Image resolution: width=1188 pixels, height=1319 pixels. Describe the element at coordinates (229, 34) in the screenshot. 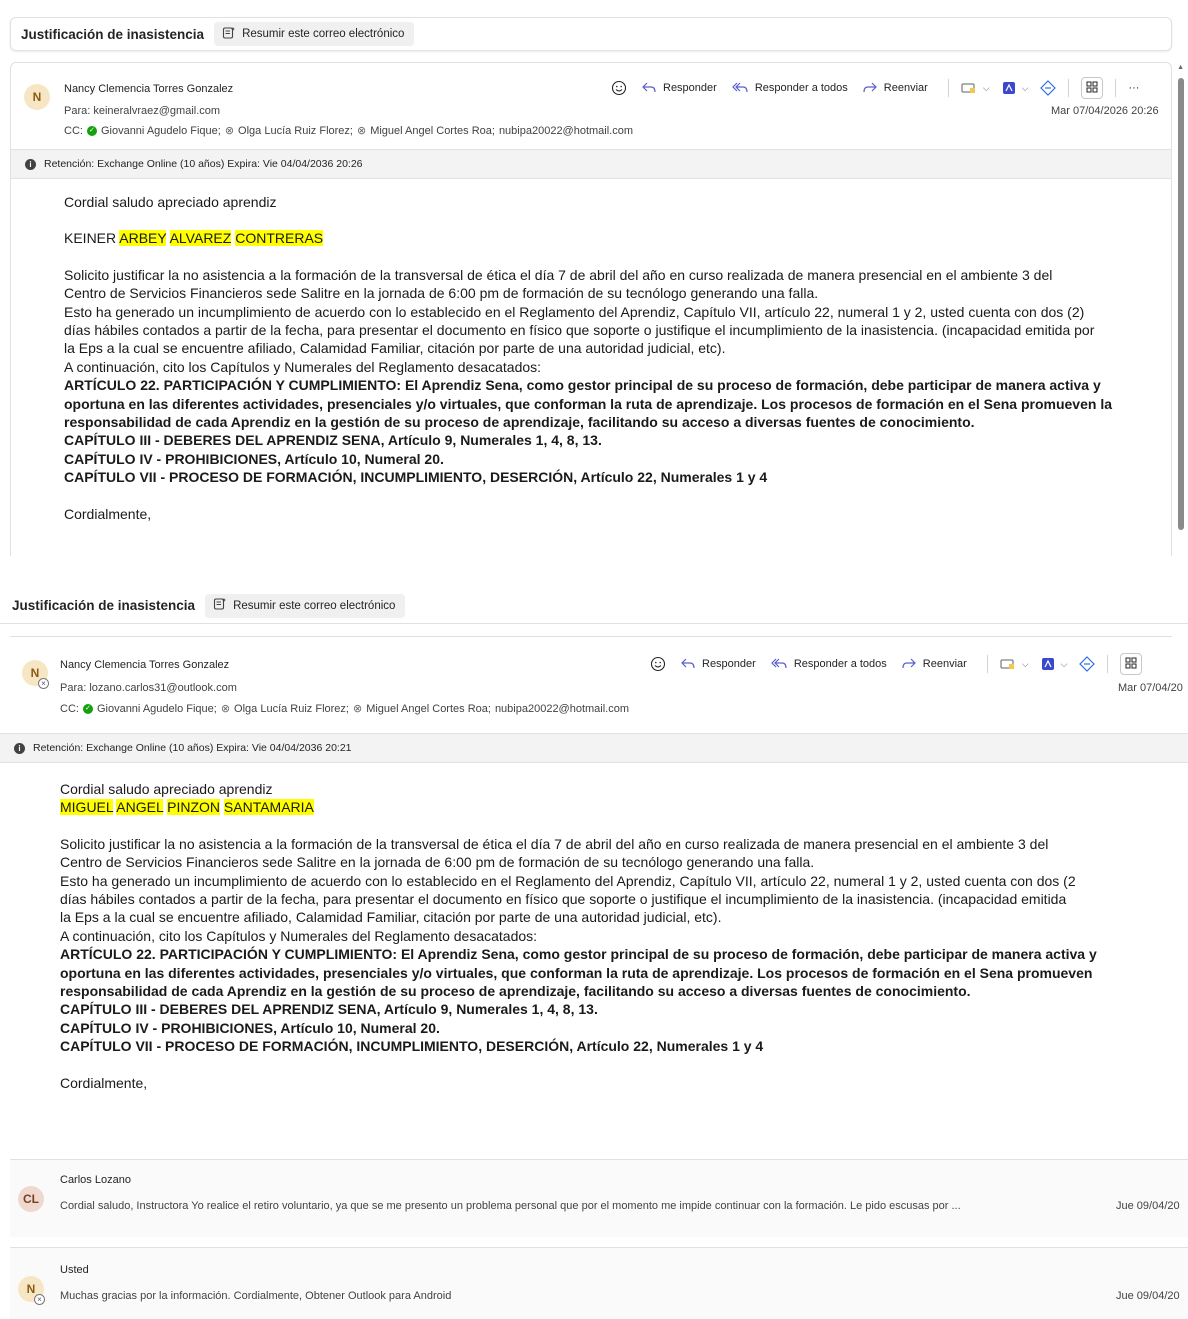

I see `summarize-icon` at that location.